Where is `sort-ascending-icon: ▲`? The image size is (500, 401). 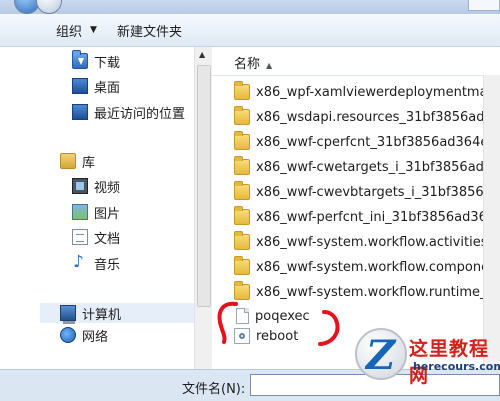
sort-ascending-icon: ▲ is located at coordinates (269, 65).